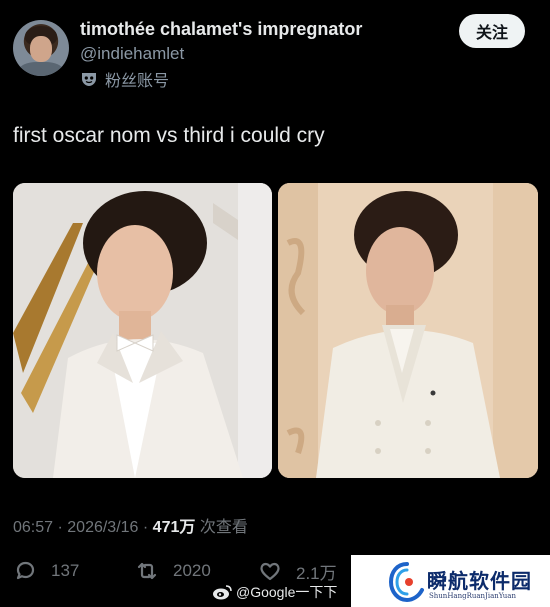 The height and width of the screenshot is (607, 550). What do you see at coordinates (479, 582) in the screenshot?
I see `site-title: 瞬航软件园` at bounding box center [479, 582].